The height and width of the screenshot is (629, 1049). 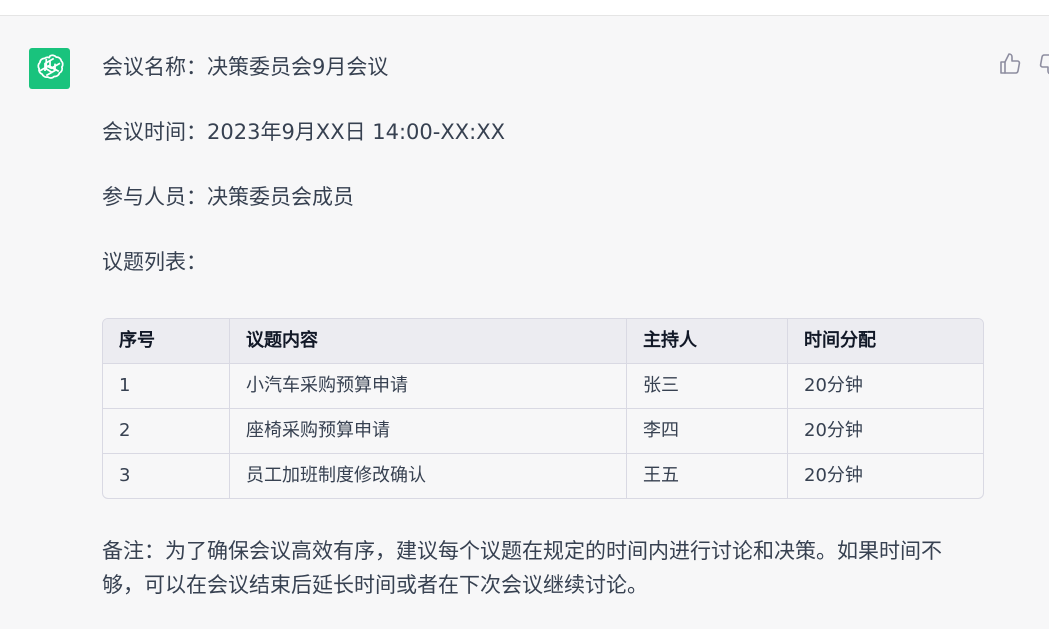 I want to click on table-row: 1 小汽车采购预算申请 张三 20分钟, so click(x=543, y=386).